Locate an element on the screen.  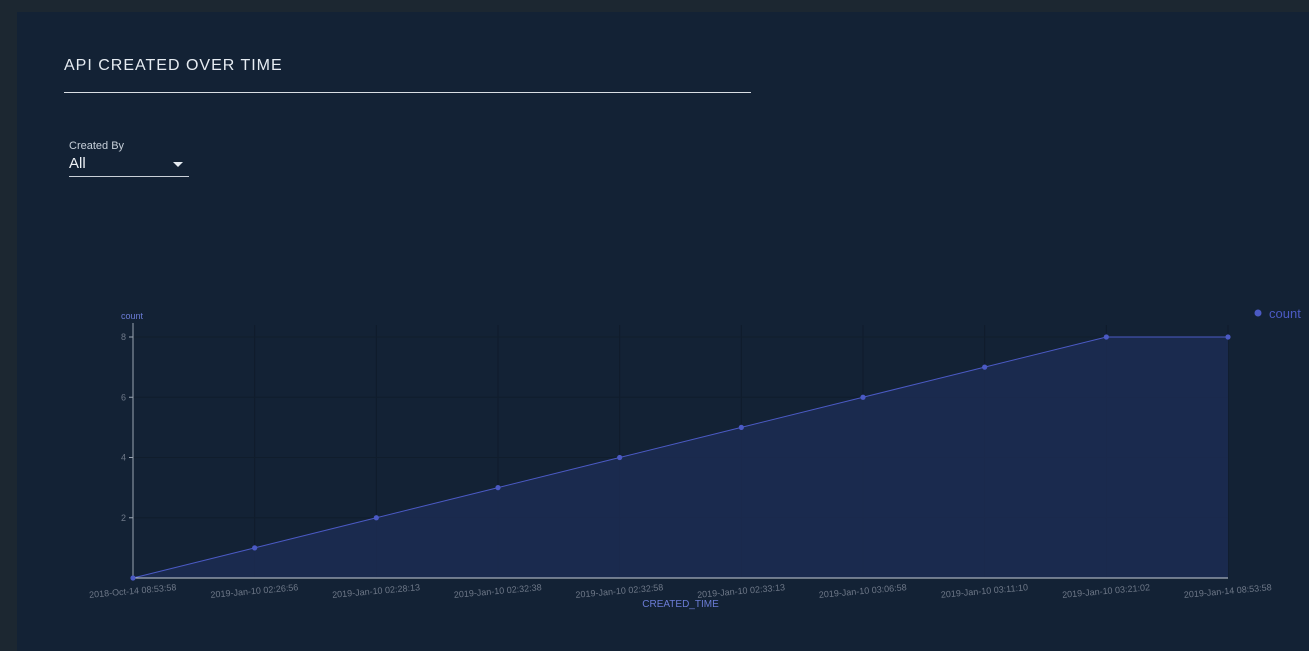
x-tick-label: 2019-Jan-10 02:33:13 is located at coordinates (741, 591).